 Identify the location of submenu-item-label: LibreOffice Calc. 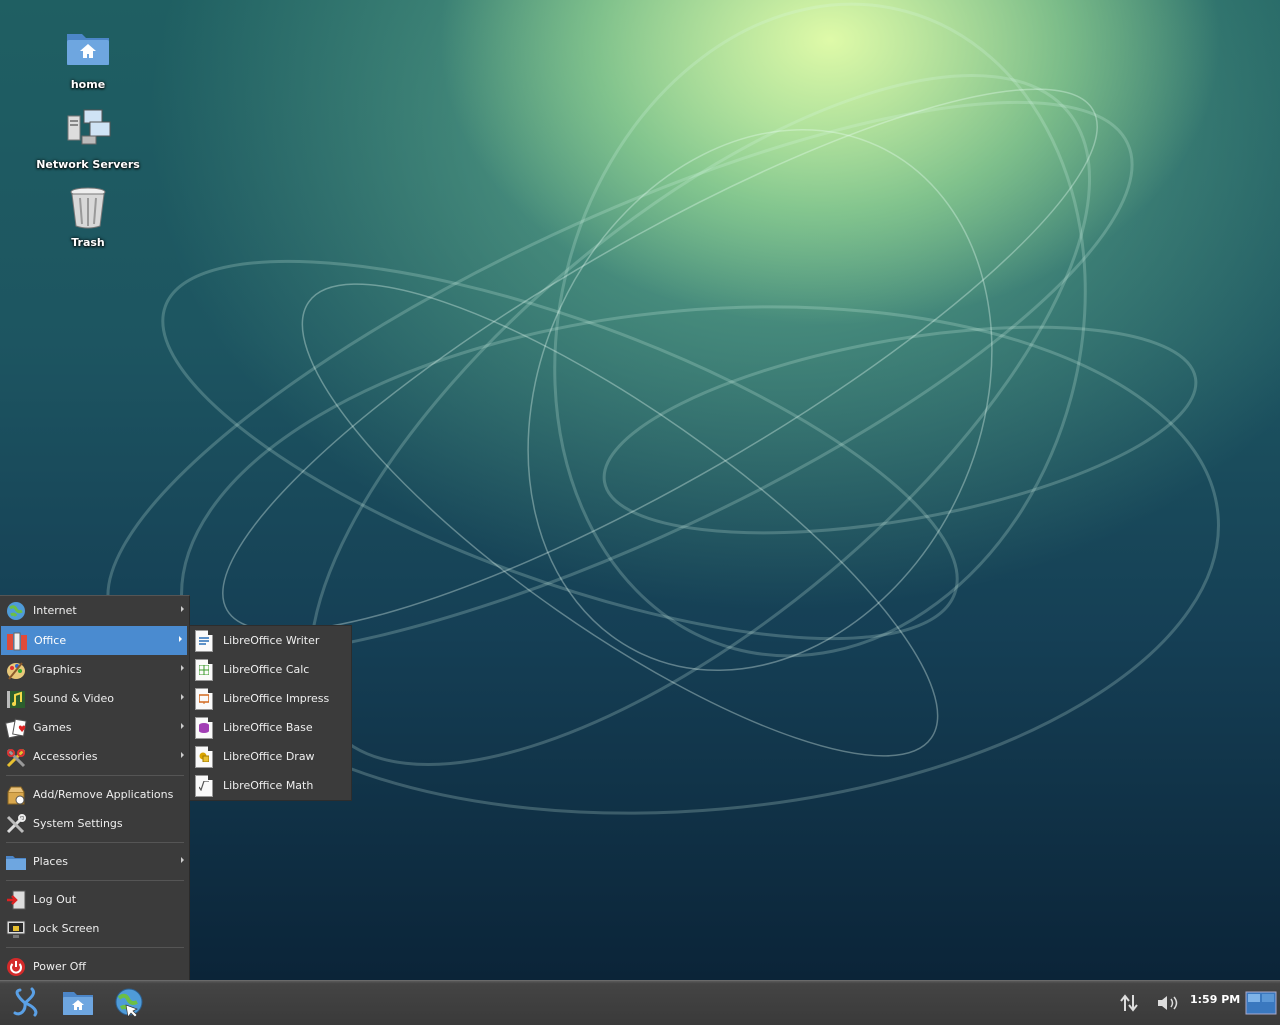
(266, 669).